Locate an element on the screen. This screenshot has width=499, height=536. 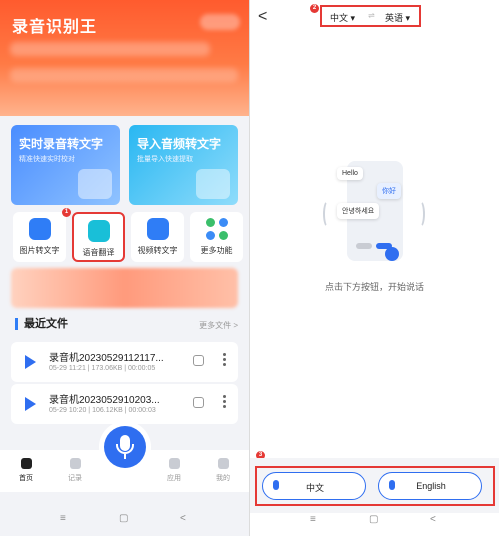
tab-label: 应用 is located at coordinates (174, 478).